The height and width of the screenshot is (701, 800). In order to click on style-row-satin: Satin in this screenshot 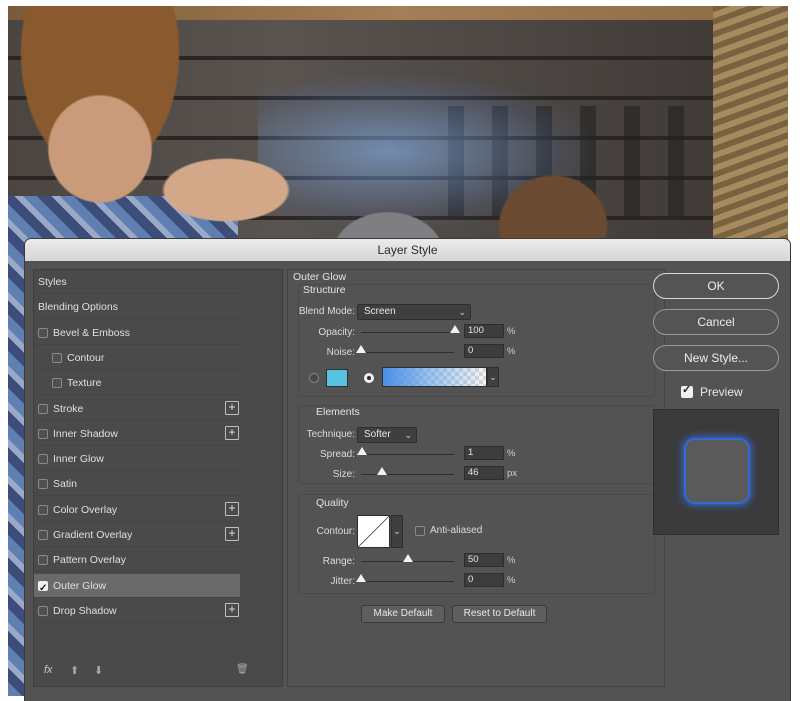, I will do `click(137, 484)`.